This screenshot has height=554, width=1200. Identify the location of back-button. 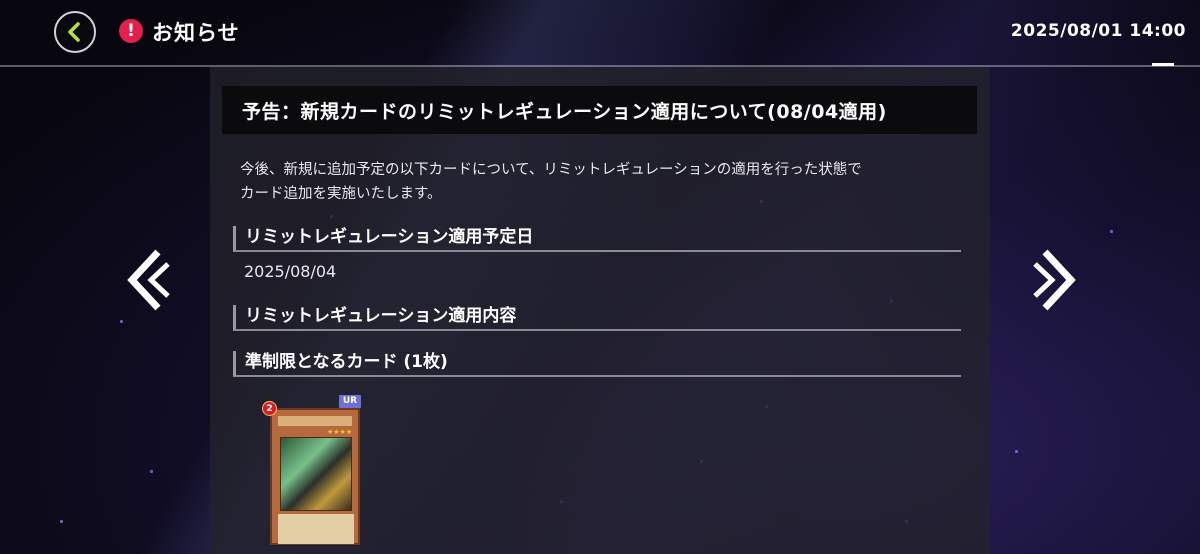
(75, 32).